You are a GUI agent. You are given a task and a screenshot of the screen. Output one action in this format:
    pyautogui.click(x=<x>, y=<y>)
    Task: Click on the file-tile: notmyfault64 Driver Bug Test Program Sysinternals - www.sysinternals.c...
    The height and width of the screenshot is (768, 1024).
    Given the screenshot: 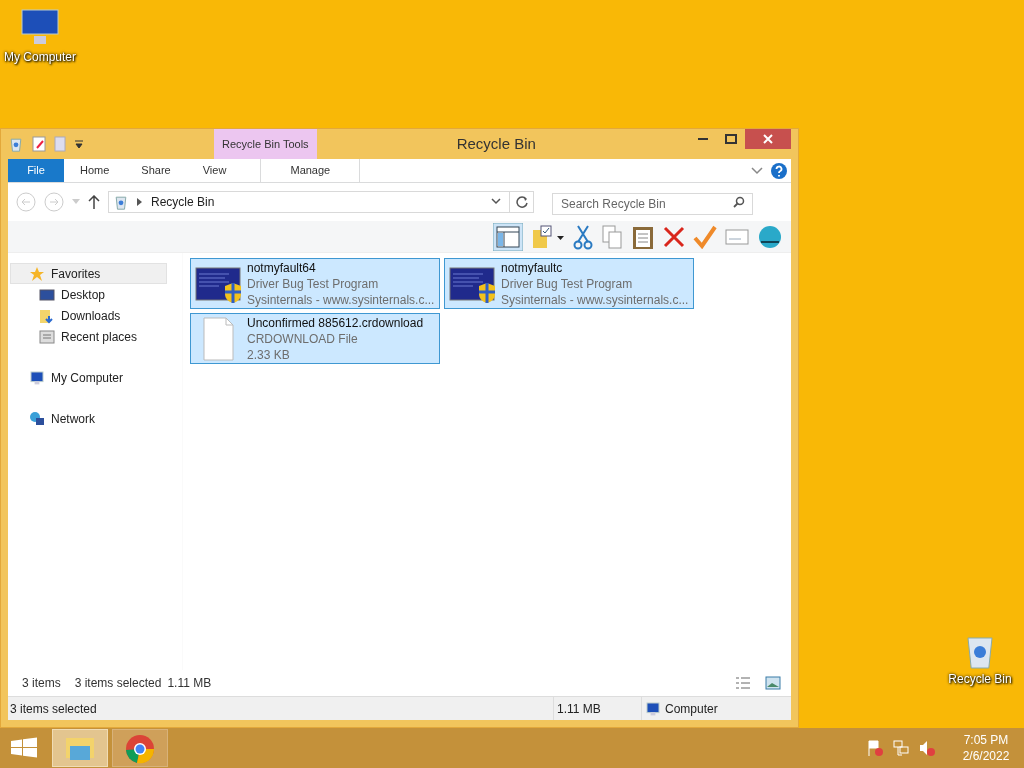 What is the action you would take?
    pyautogui.click(x=315, y=283)
    